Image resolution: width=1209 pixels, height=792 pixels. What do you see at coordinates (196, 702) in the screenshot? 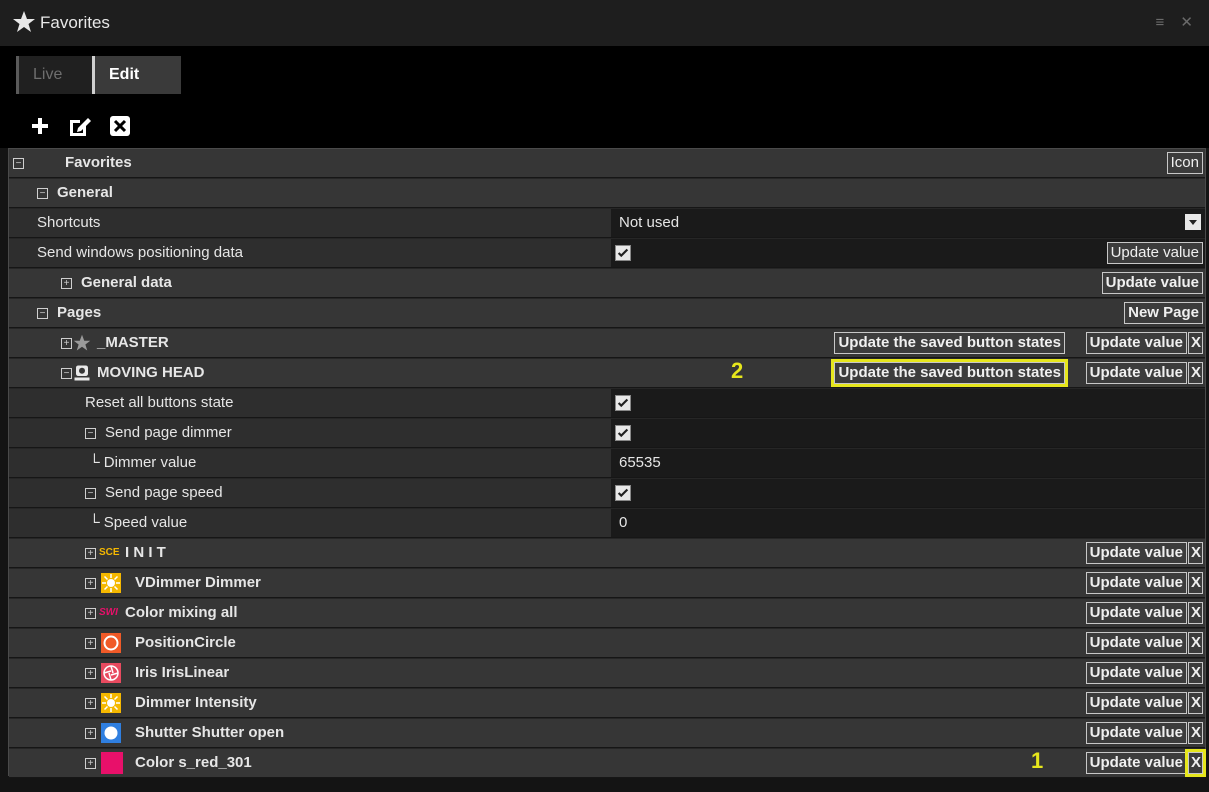
I see `item-label: Dimmer Intensity` at bounding box center [196, 702].